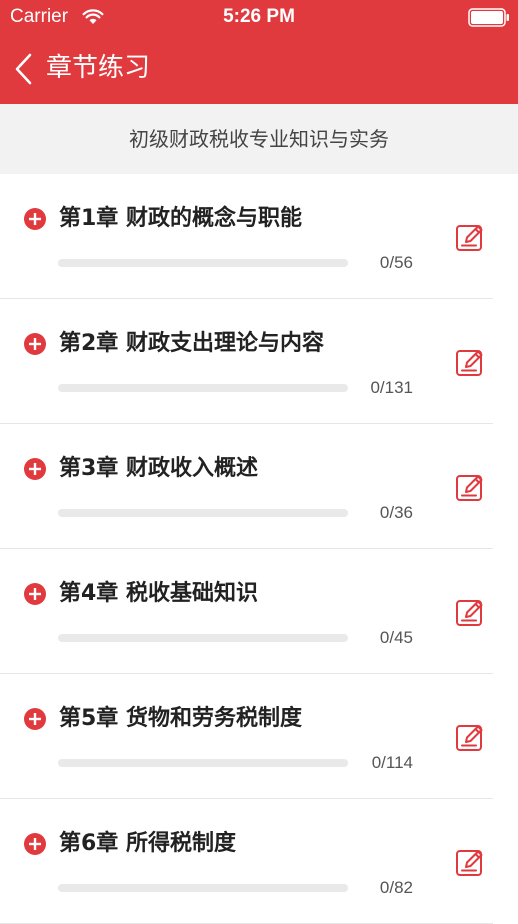  I want to click on app-header: Carrier 5:26 PM 章节练习, so click(259, 52).